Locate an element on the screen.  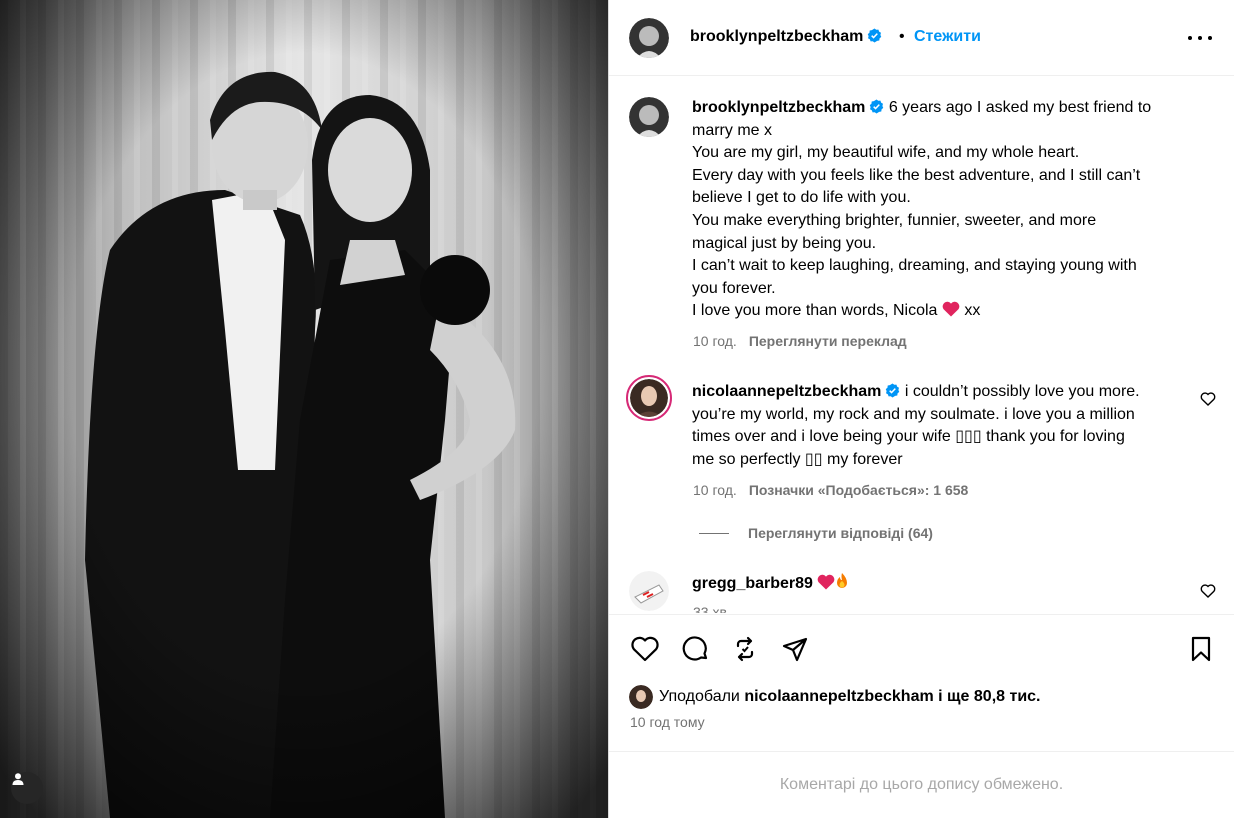
comment-meta: 33 хв is located at coordinates (710, 608).